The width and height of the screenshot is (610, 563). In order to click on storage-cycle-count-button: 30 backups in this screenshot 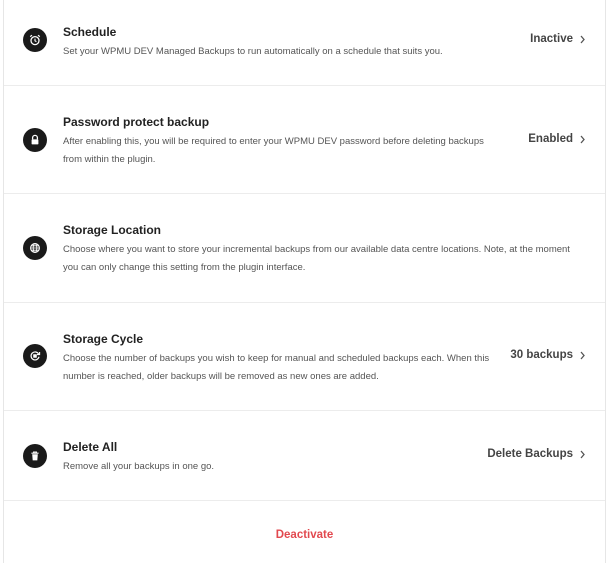, I will do `click(548, 355)`.